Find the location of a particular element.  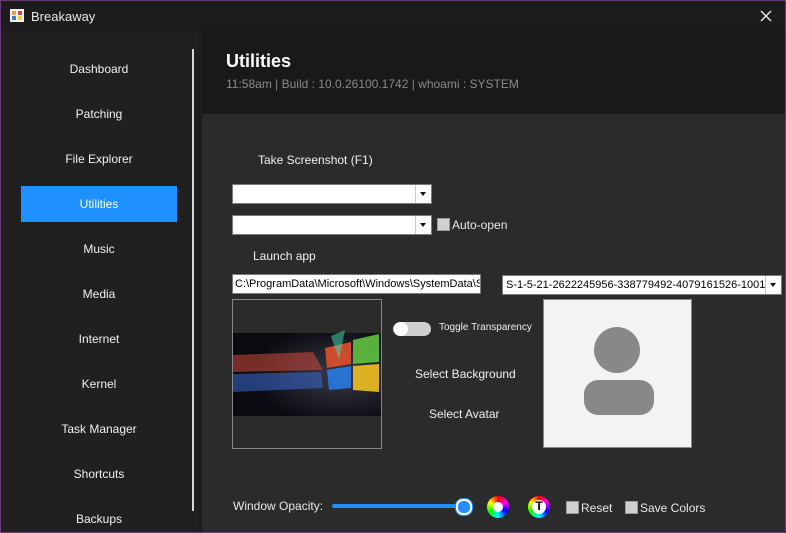

title-bar: Breakaway is located at coordinates (393, 16).